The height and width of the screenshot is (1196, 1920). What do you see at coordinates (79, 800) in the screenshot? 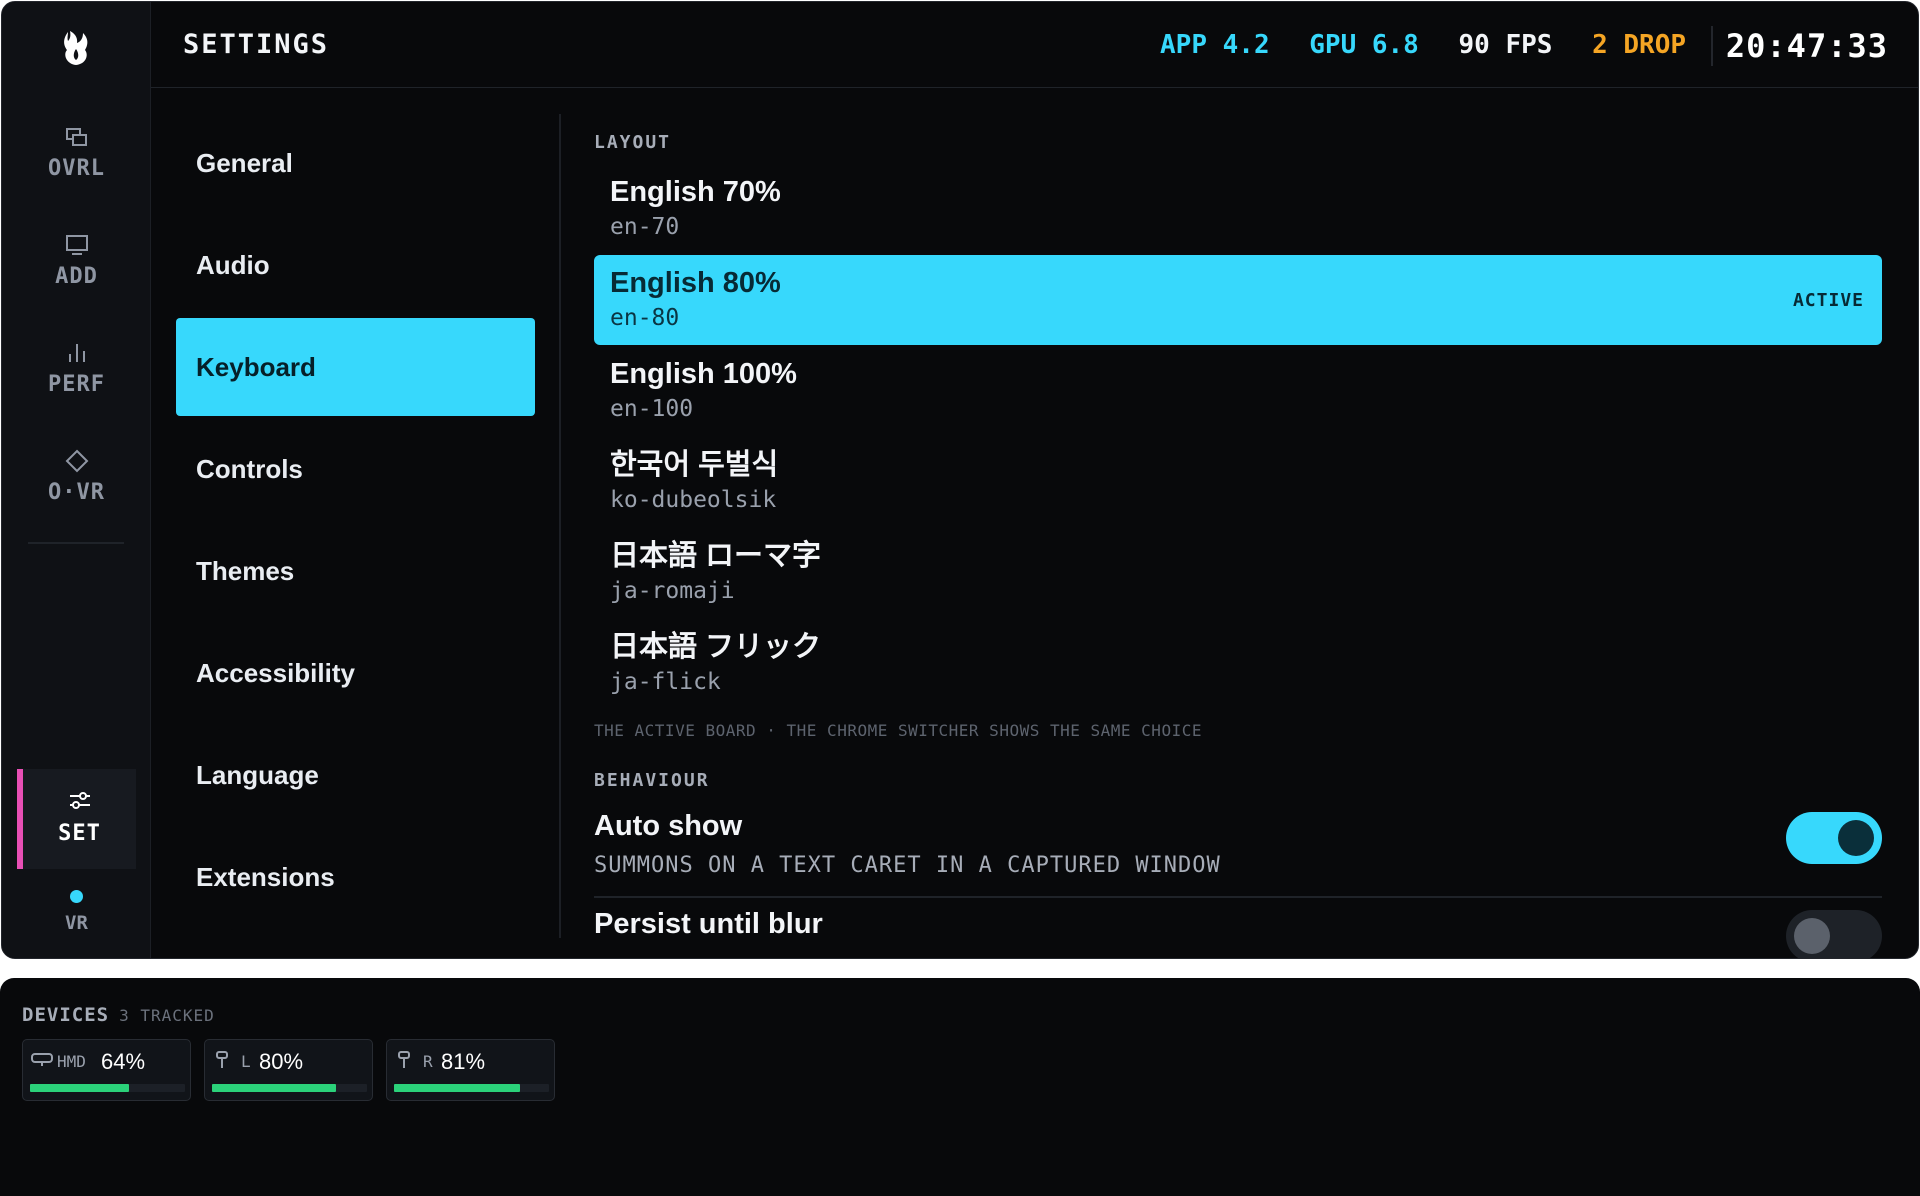
I see `sliders-icon` at bounding box center [79, 800].